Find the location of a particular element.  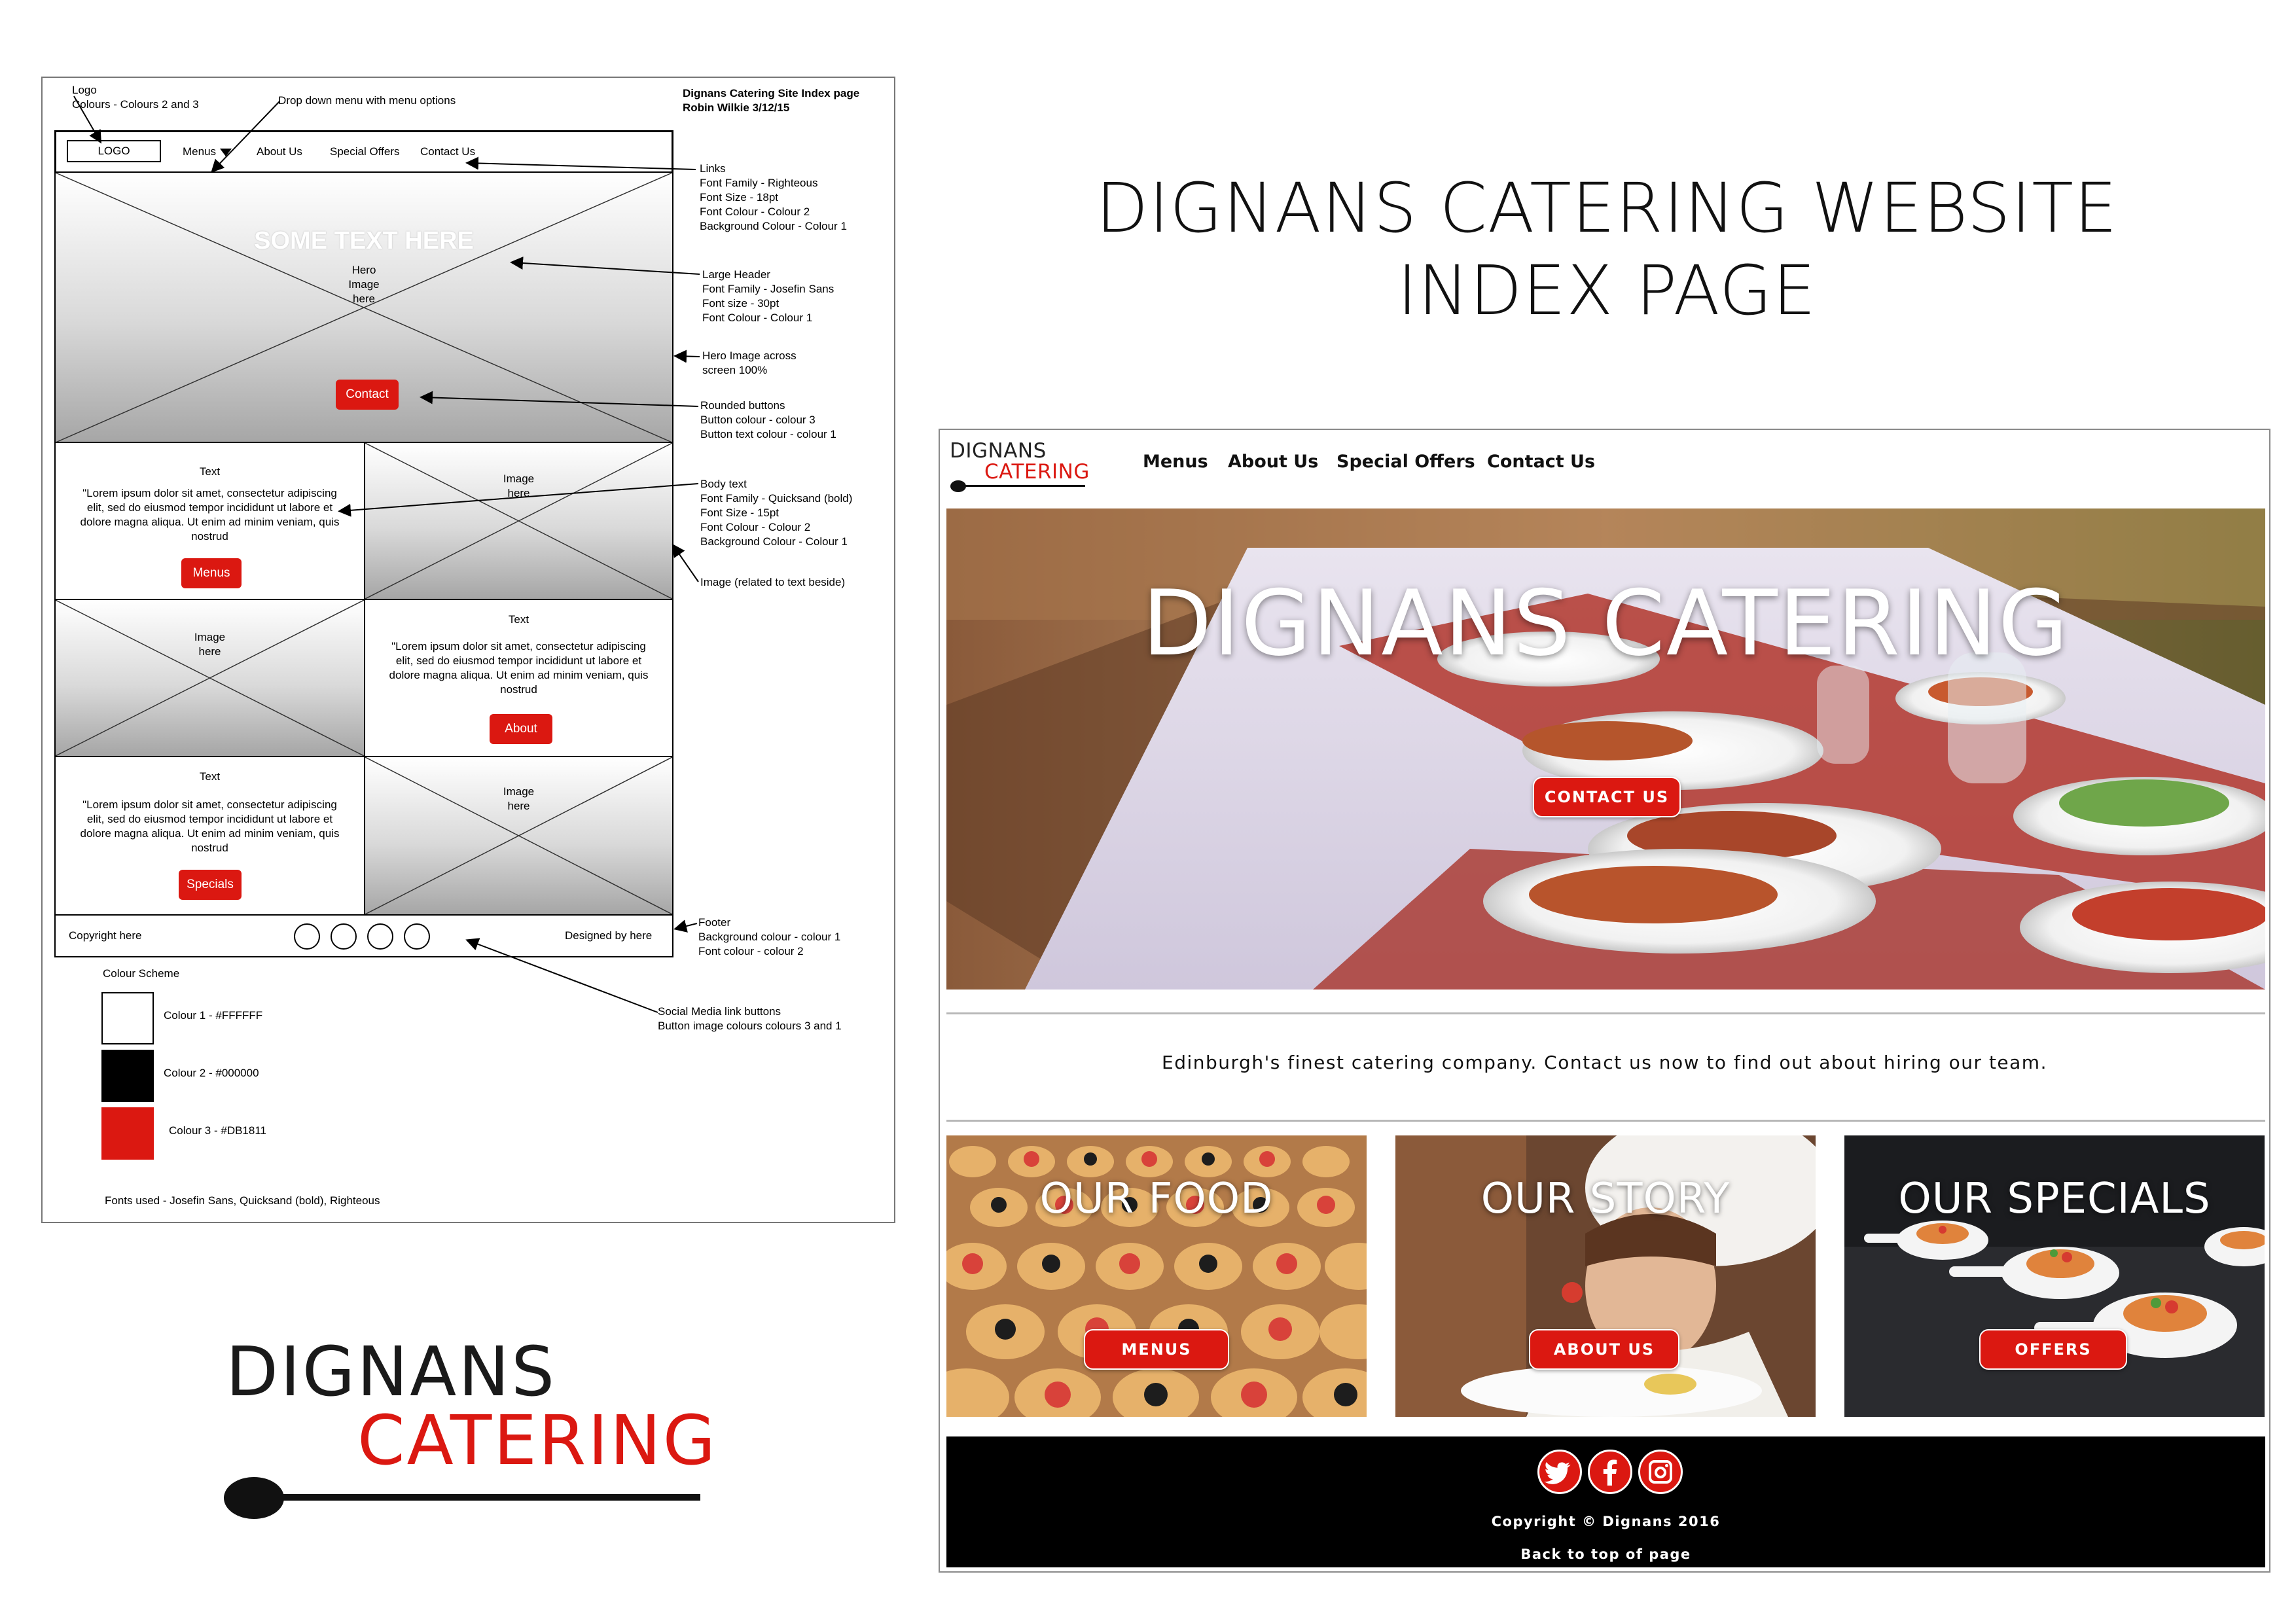

dropdown-triangle-icon is located at coordinates (226, 152).